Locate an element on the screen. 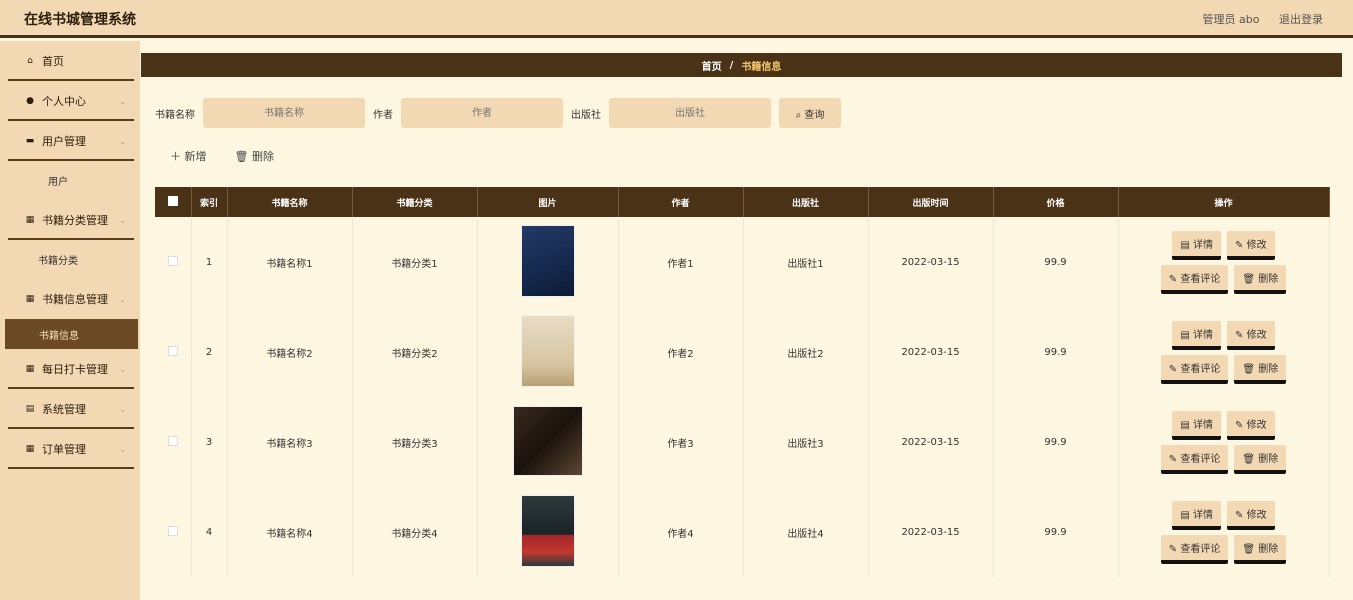  cell-index: 4 is located at coordinates (209, 532).